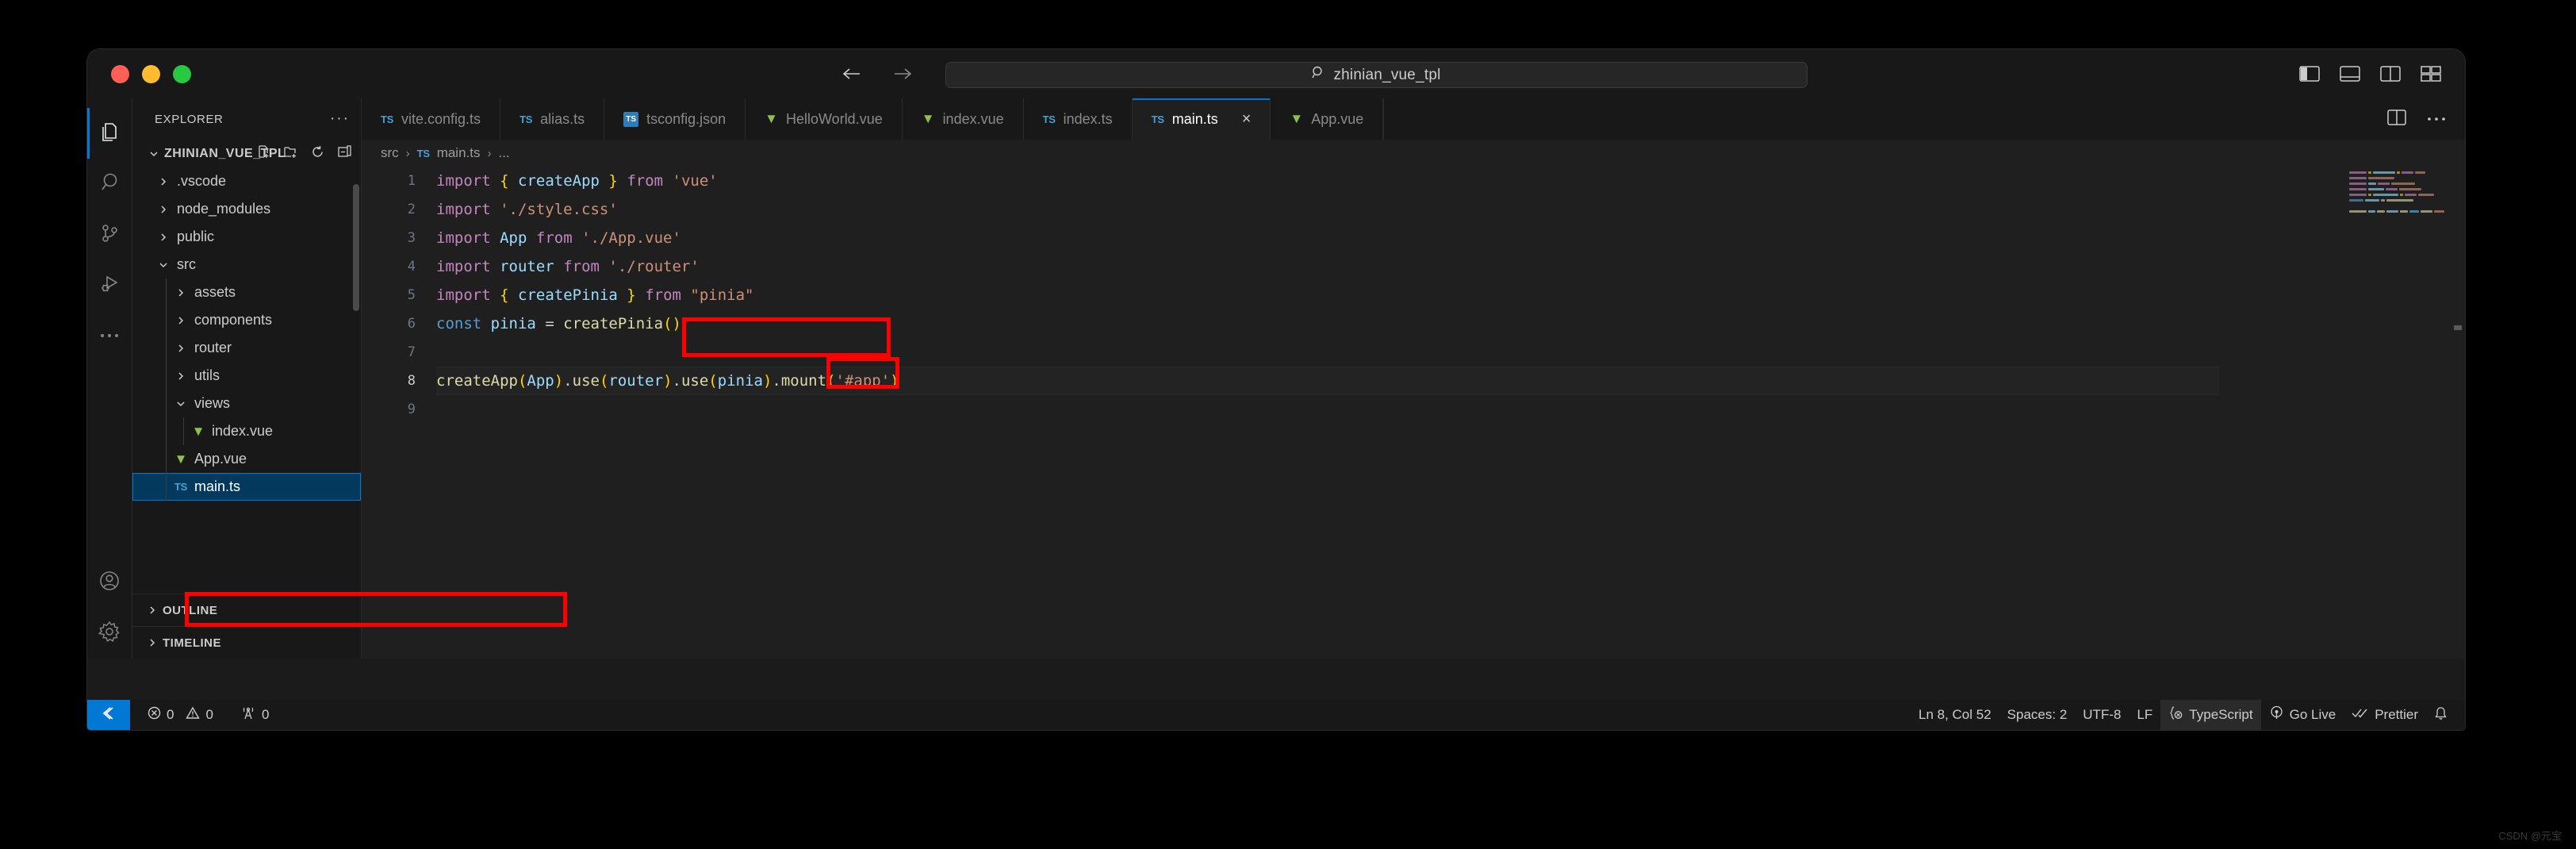 The height and width of the screenshot is (849, 2576). I want to click on tree-item-views-index-vue: ▼ index.vue, so click(247, 431).